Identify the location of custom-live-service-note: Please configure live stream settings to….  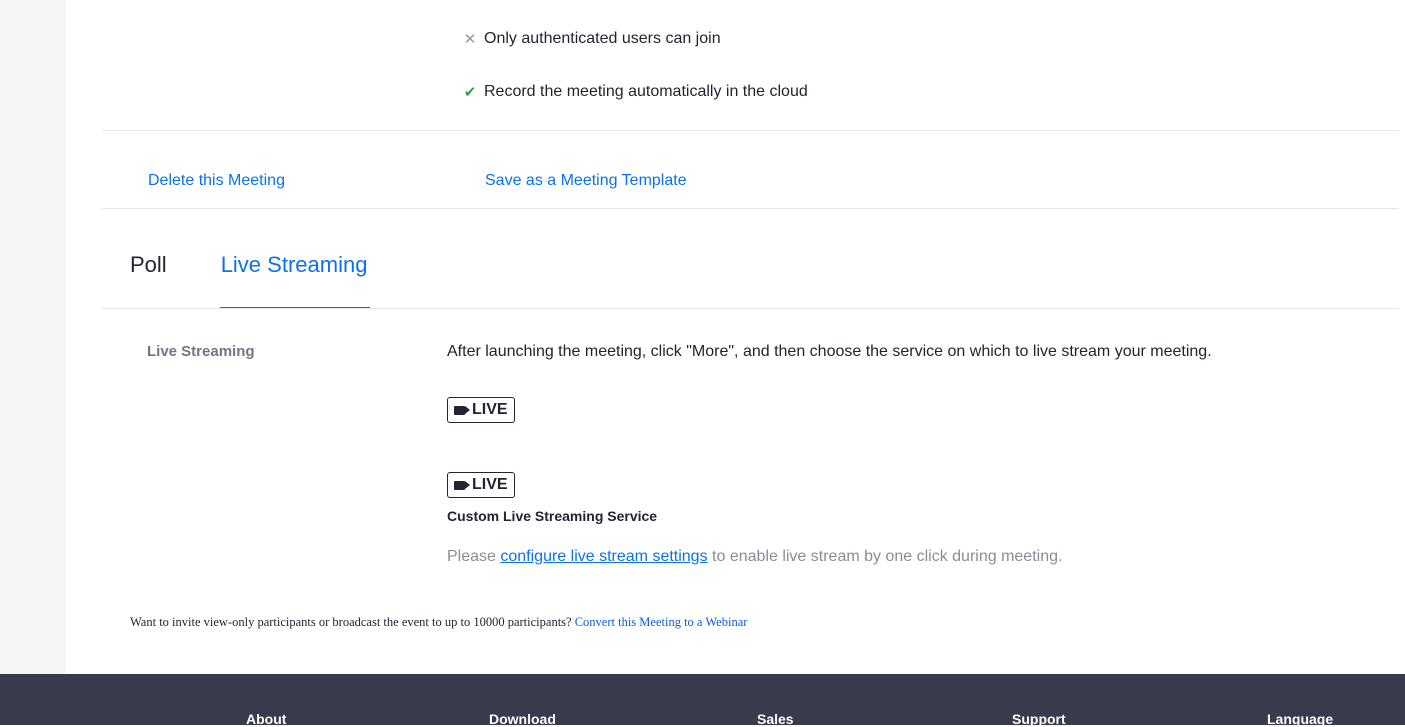
(754, 557).